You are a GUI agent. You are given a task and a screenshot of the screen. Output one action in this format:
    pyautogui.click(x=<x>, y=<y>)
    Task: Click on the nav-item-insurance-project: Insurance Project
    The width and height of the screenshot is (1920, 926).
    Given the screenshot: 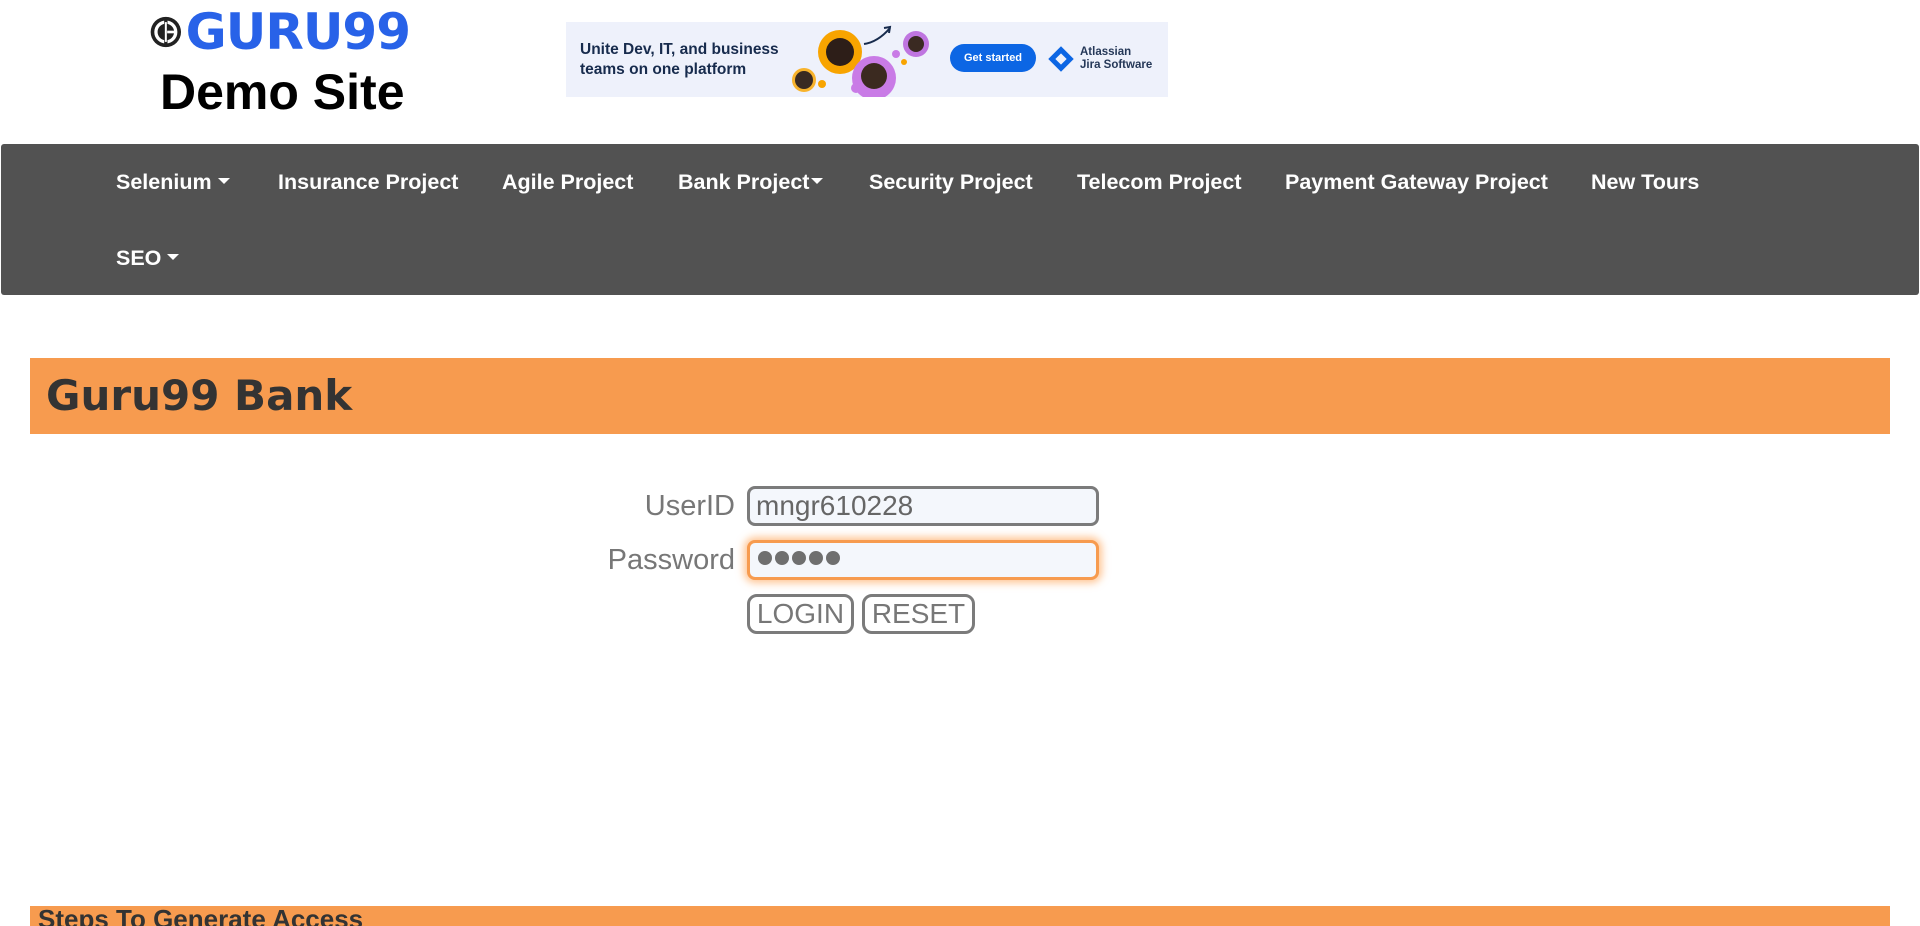 What is the action you would take?
    pyautogui.click(x=368, y=182)
    